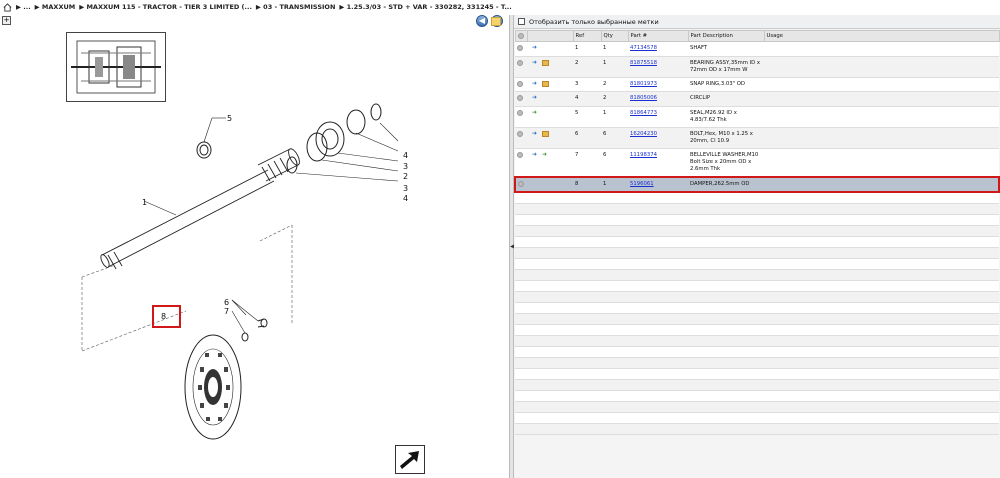 This screenshot has width=1000, height=478. Describe the element at coordinates (594, 21) in the screenshot. I see `filter-label: Отобразить только выбранные метки` at that location.